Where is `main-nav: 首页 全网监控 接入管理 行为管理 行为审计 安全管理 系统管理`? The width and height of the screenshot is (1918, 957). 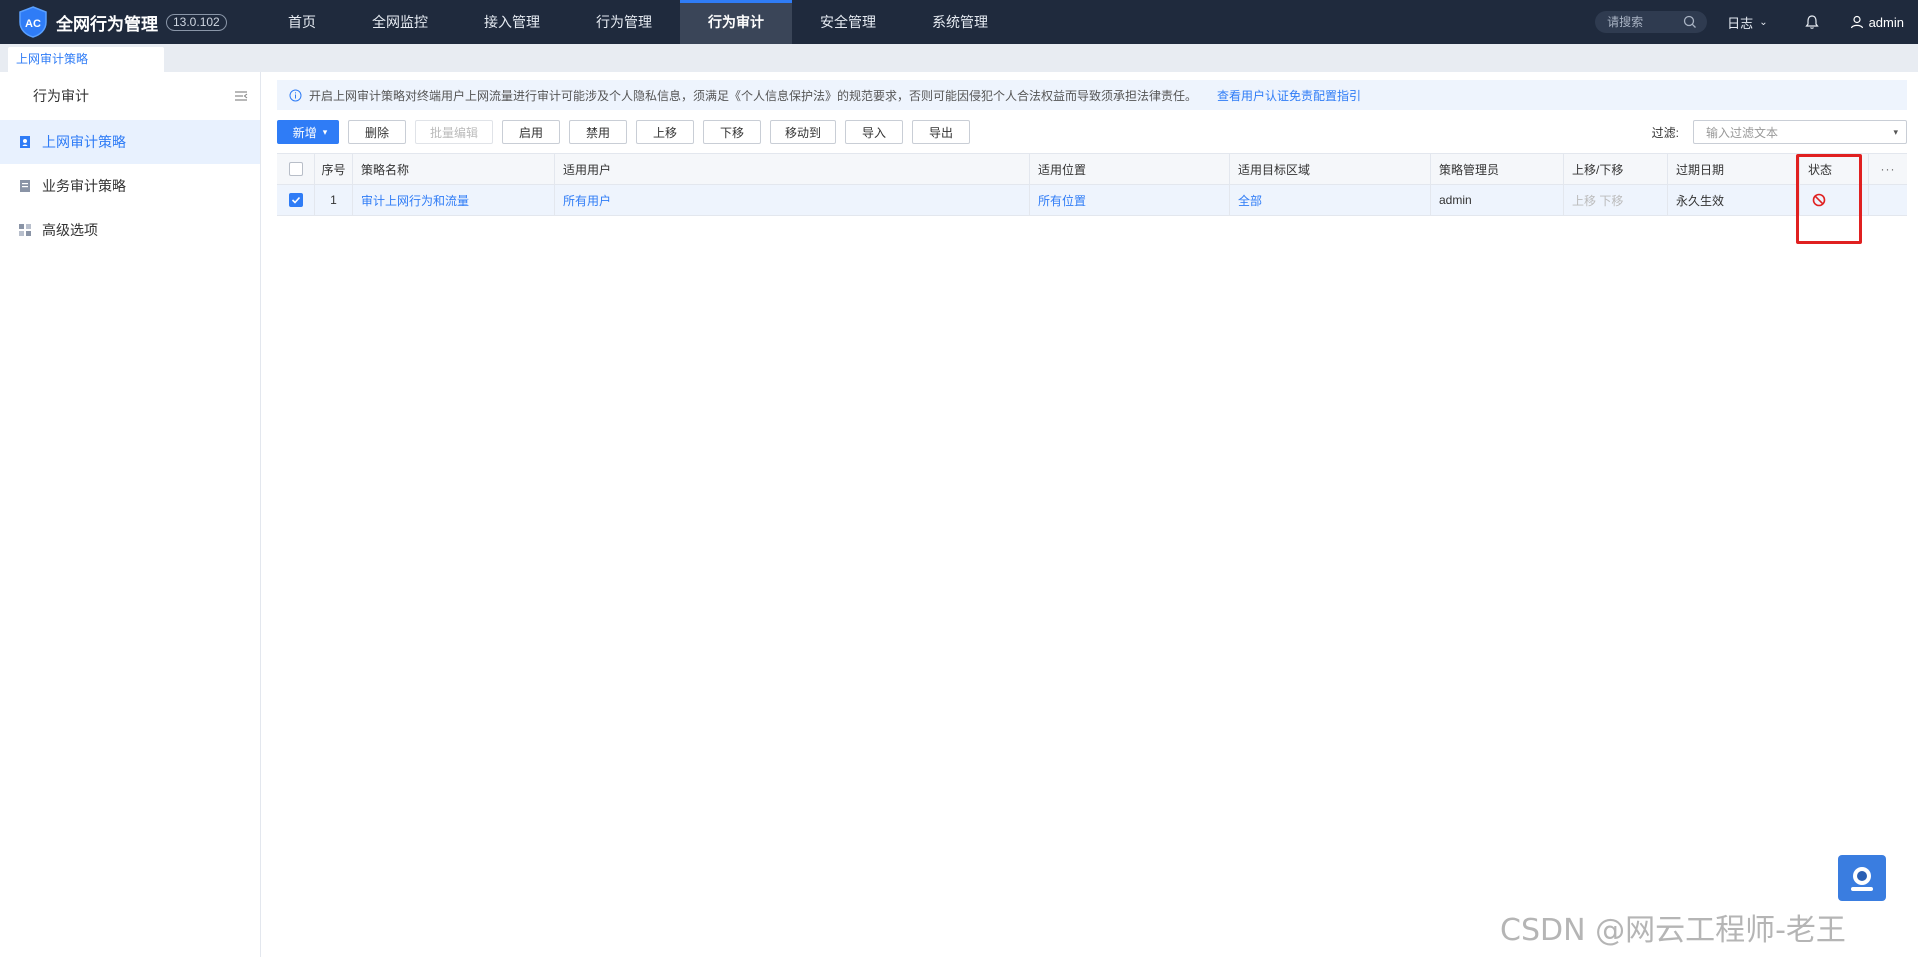 main-nav: 首页 全网监控 接入管理 行为管理 行为审计 安全管理 系统管理 is located at coordinates (638, 22).